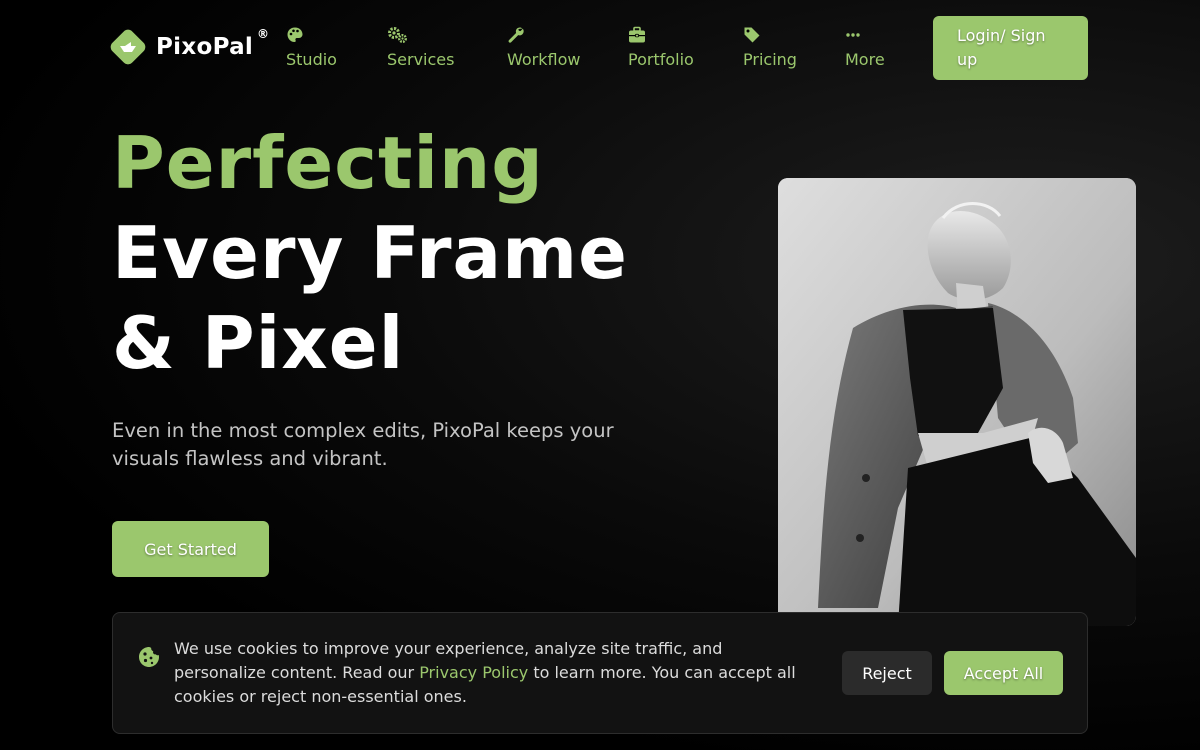 This screenshot has width=1200, height=750. Describe the element at coordinates (420, 48) in the screenshot. I see `nav-item-services: Services` at that location.